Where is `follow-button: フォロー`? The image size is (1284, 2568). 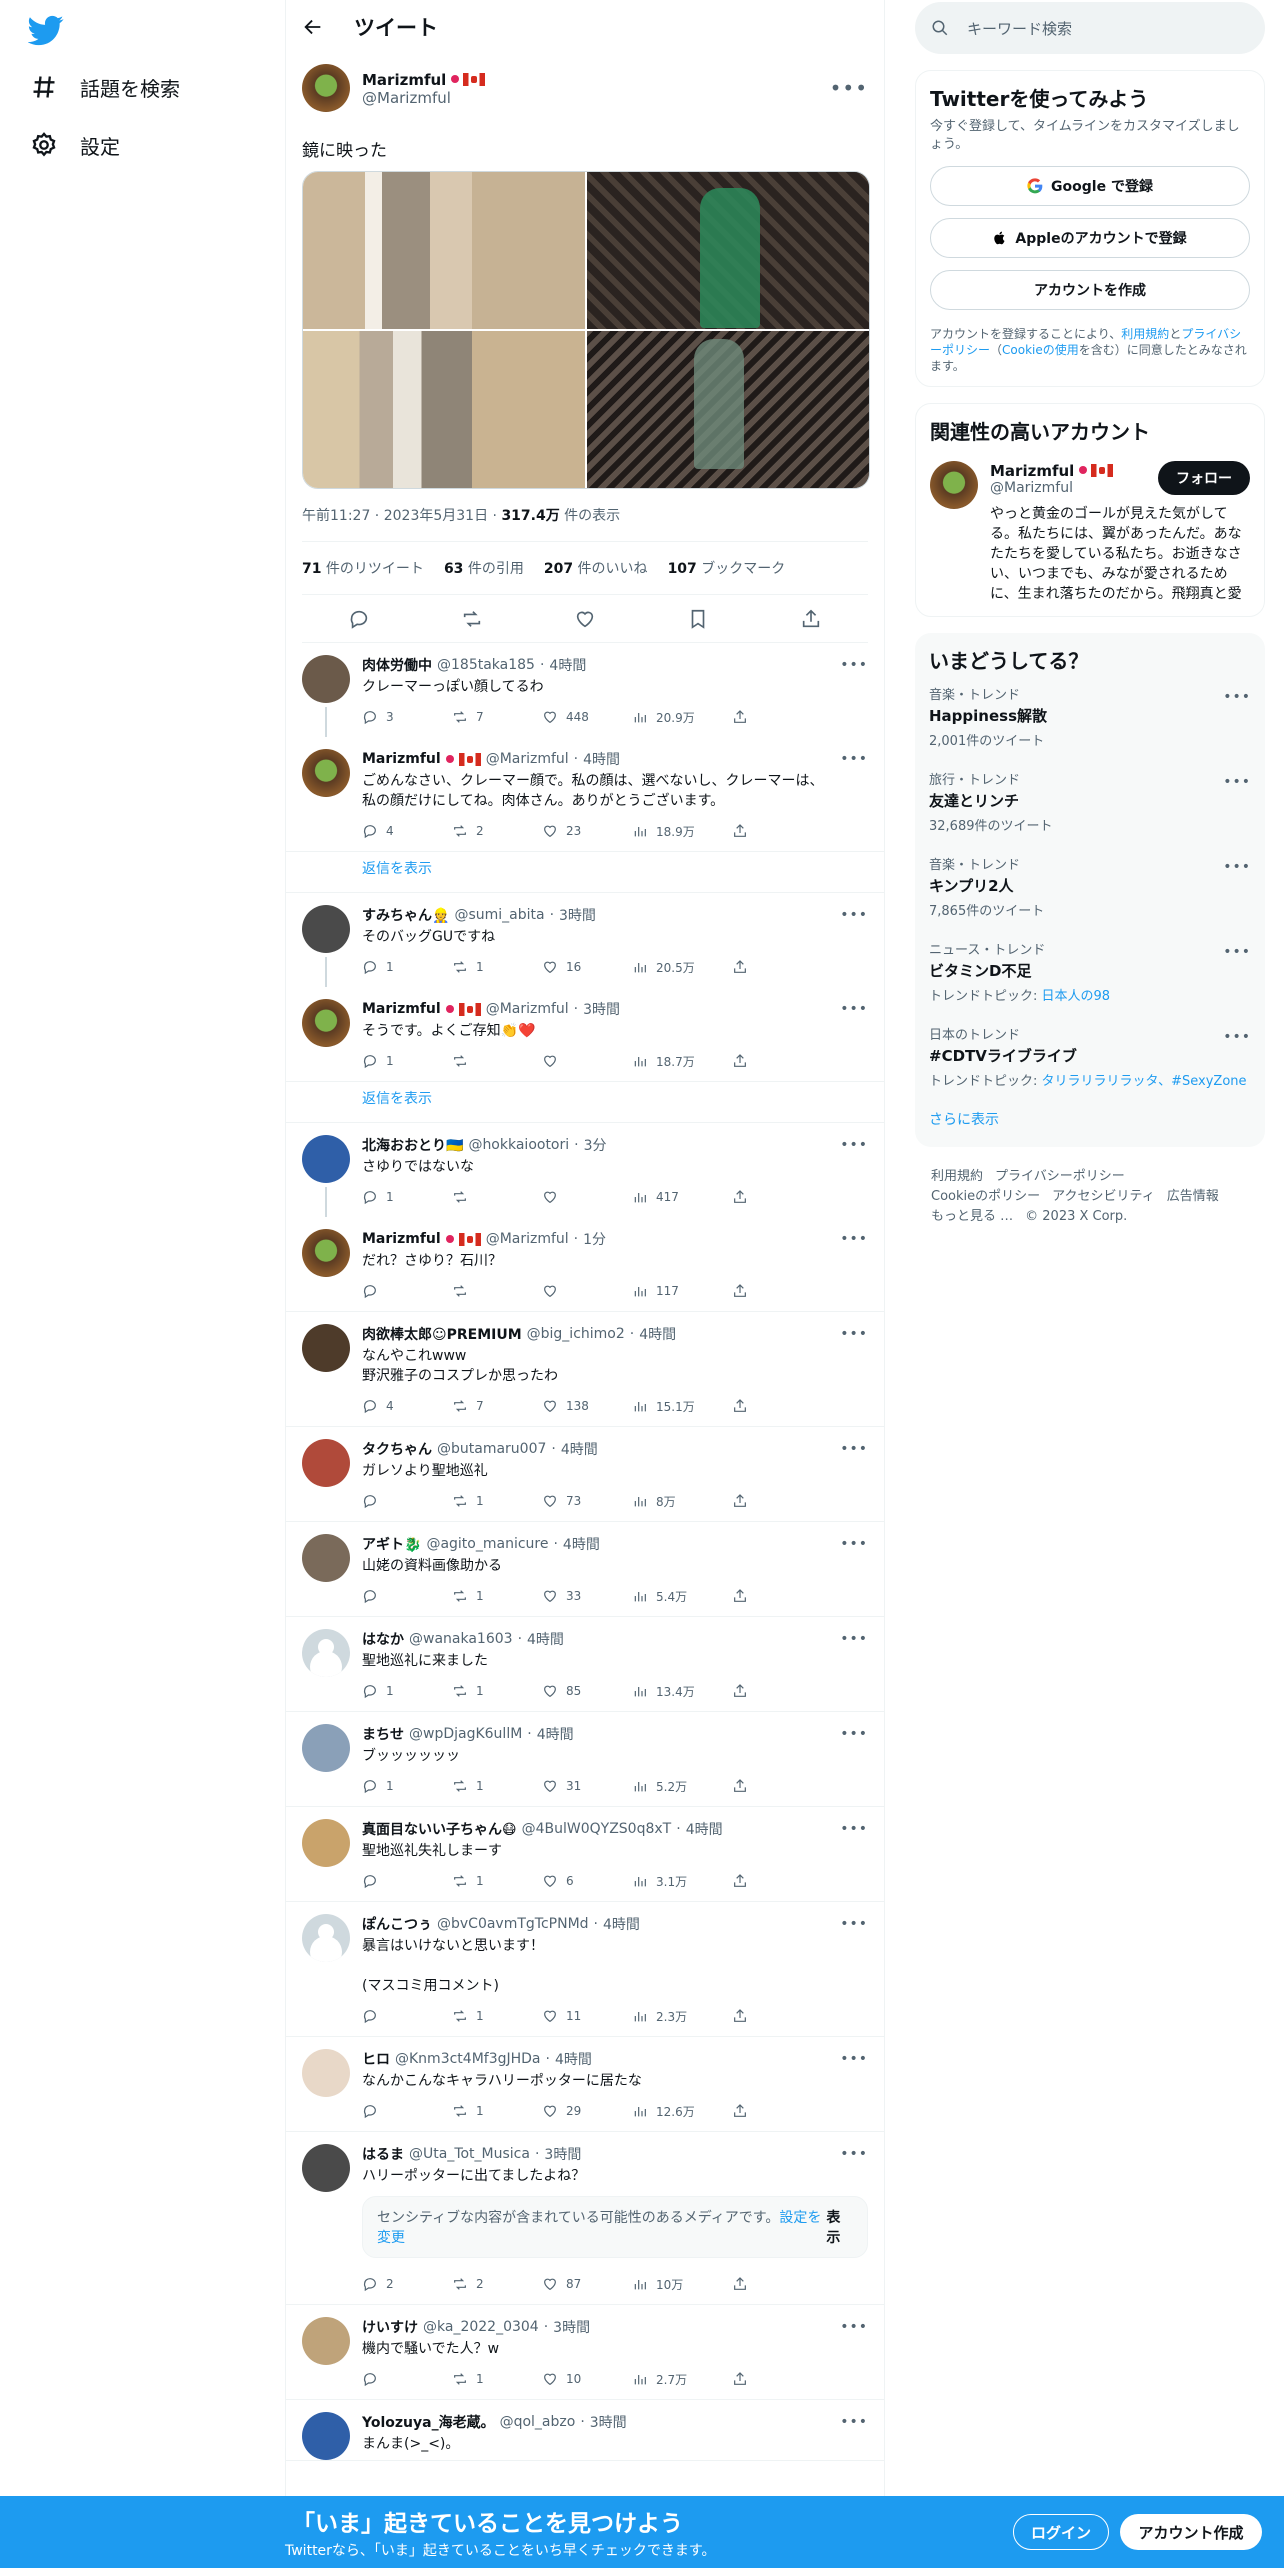
follow-button: フォロー is located at coordinates (1204, 478).